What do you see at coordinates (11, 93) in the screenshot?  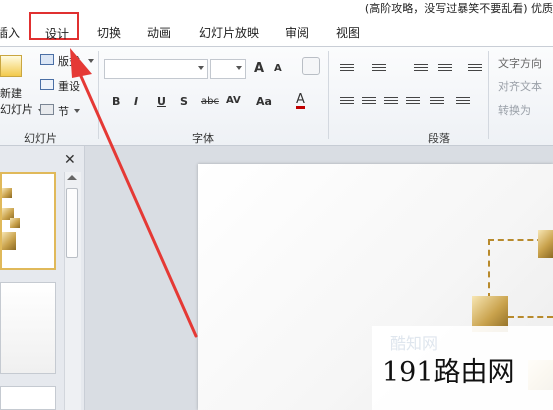 I see `new-slide-label-1: 新建` at bounding box center [11, 93].